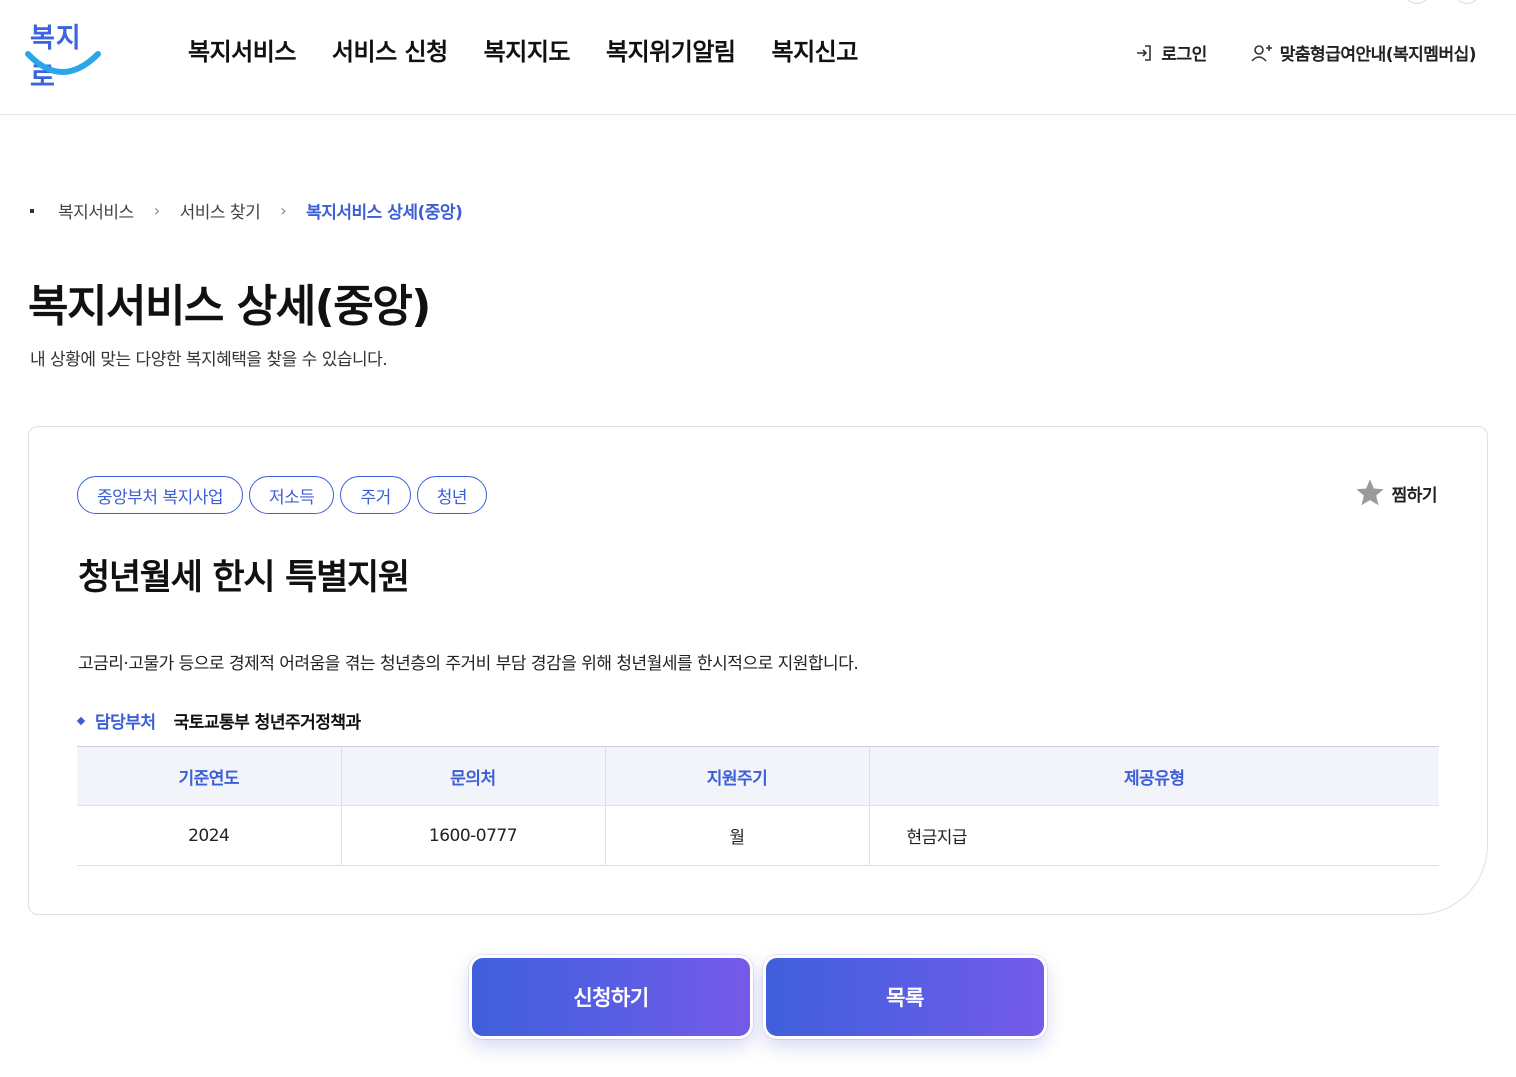 The height and width of the screenshot is (1077, 1516). I want to click on utility-menu: 로그인 맞춤형급여안내(복지멤버십), so click(1305, 52).